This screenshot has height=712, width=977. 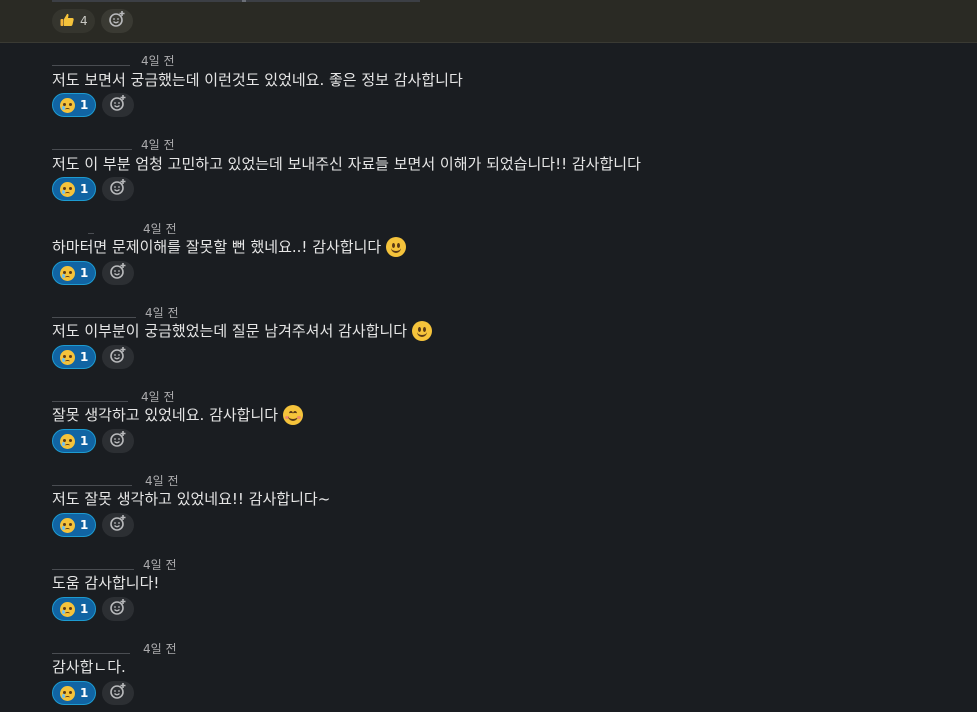 I want to click on message-body: 도움 감사합니다!, so click(x=106, y=583).